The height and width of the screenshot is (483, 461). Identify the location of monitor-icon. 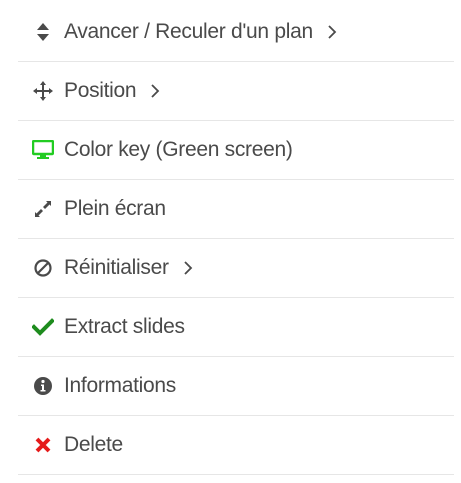
(43, 150).